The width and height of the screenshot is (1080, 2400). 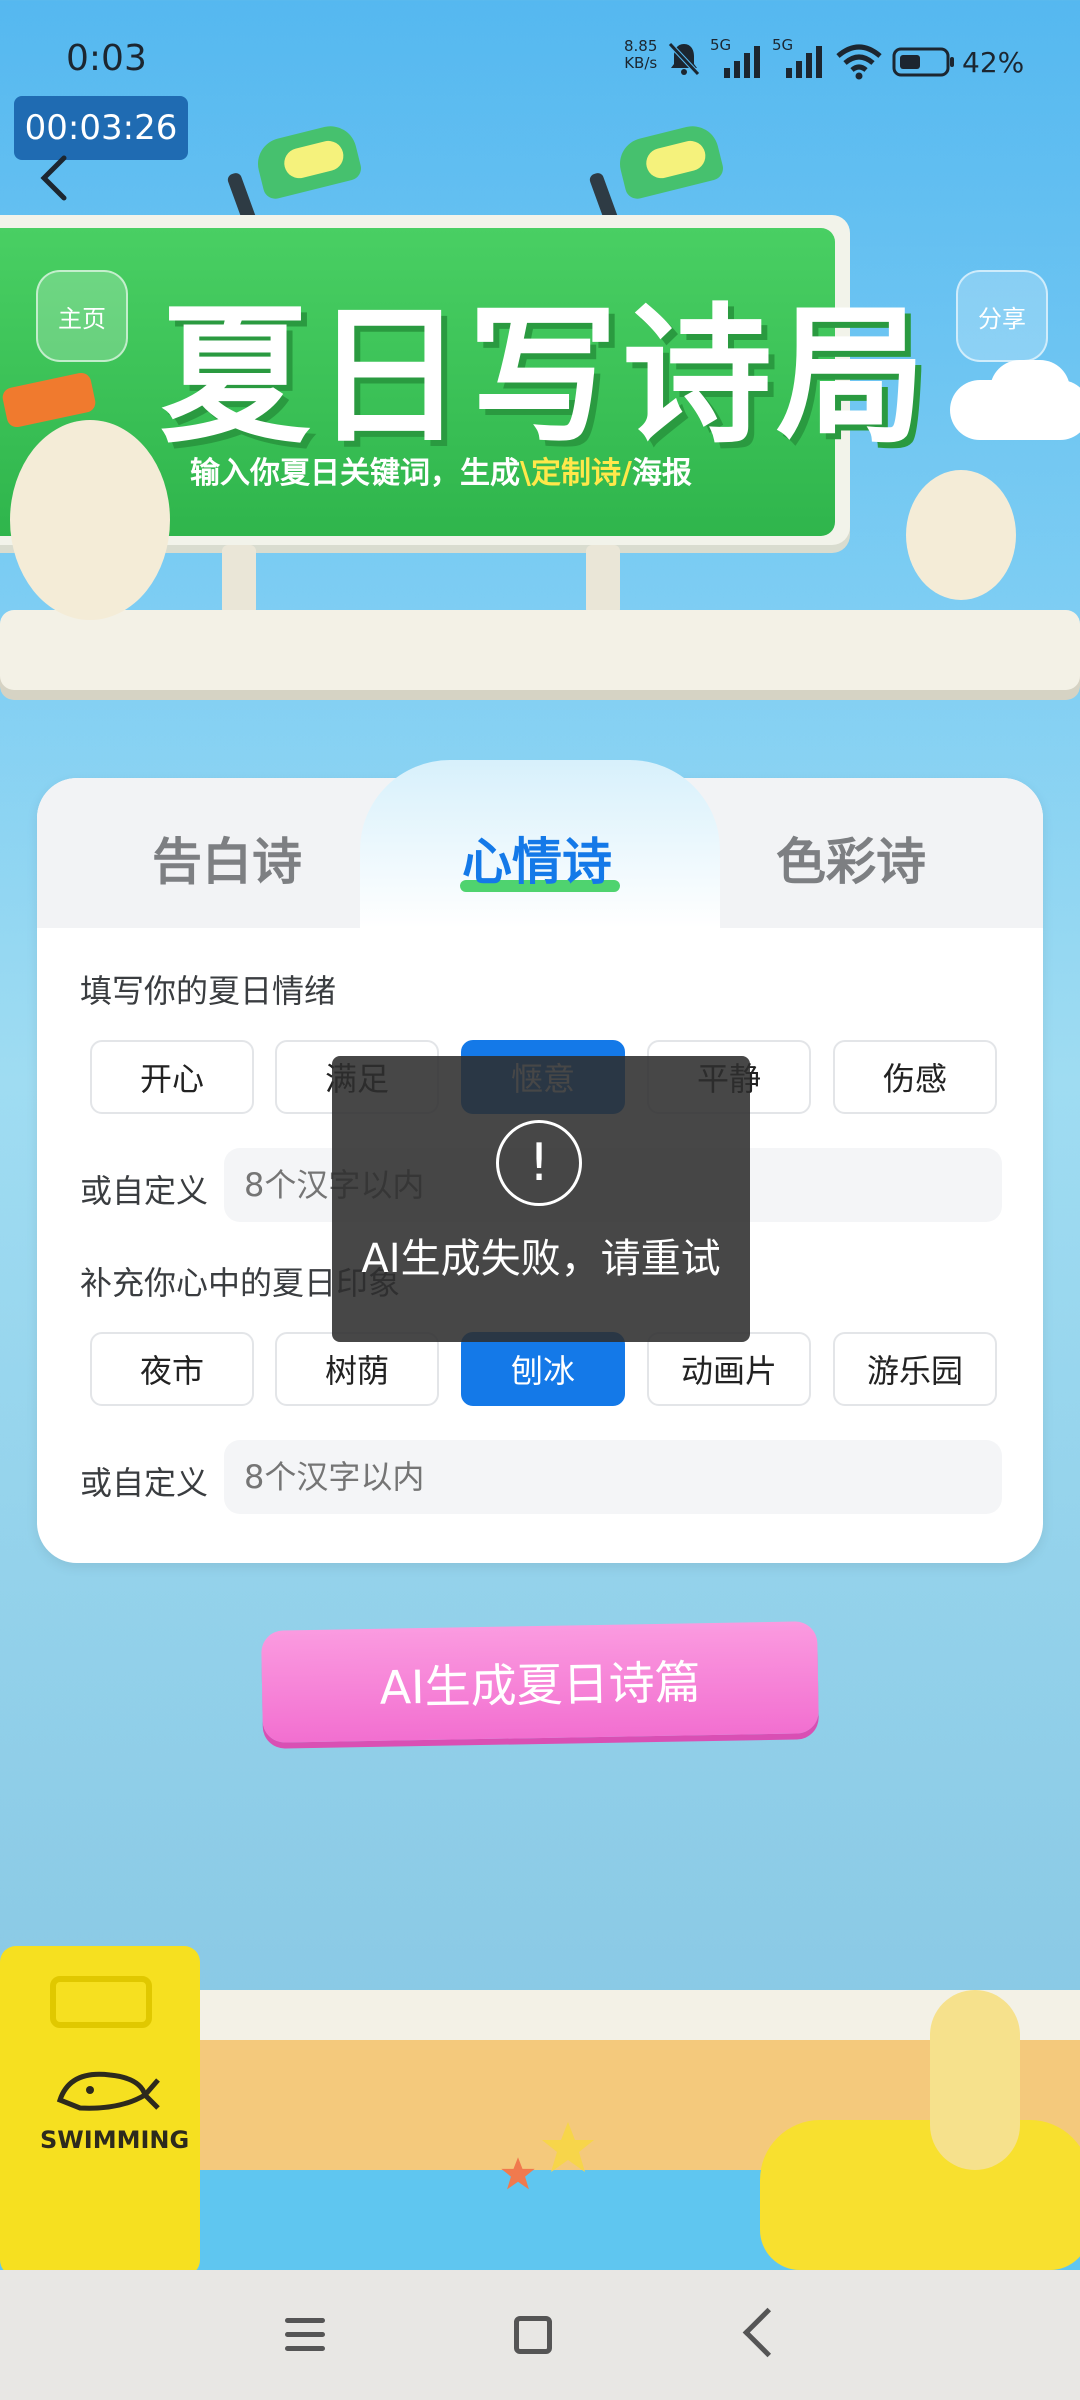 What do you see at coordinates (684, 59) in the screenshot?
I see `mute-bell-icon` at bounding box center [684, 59].